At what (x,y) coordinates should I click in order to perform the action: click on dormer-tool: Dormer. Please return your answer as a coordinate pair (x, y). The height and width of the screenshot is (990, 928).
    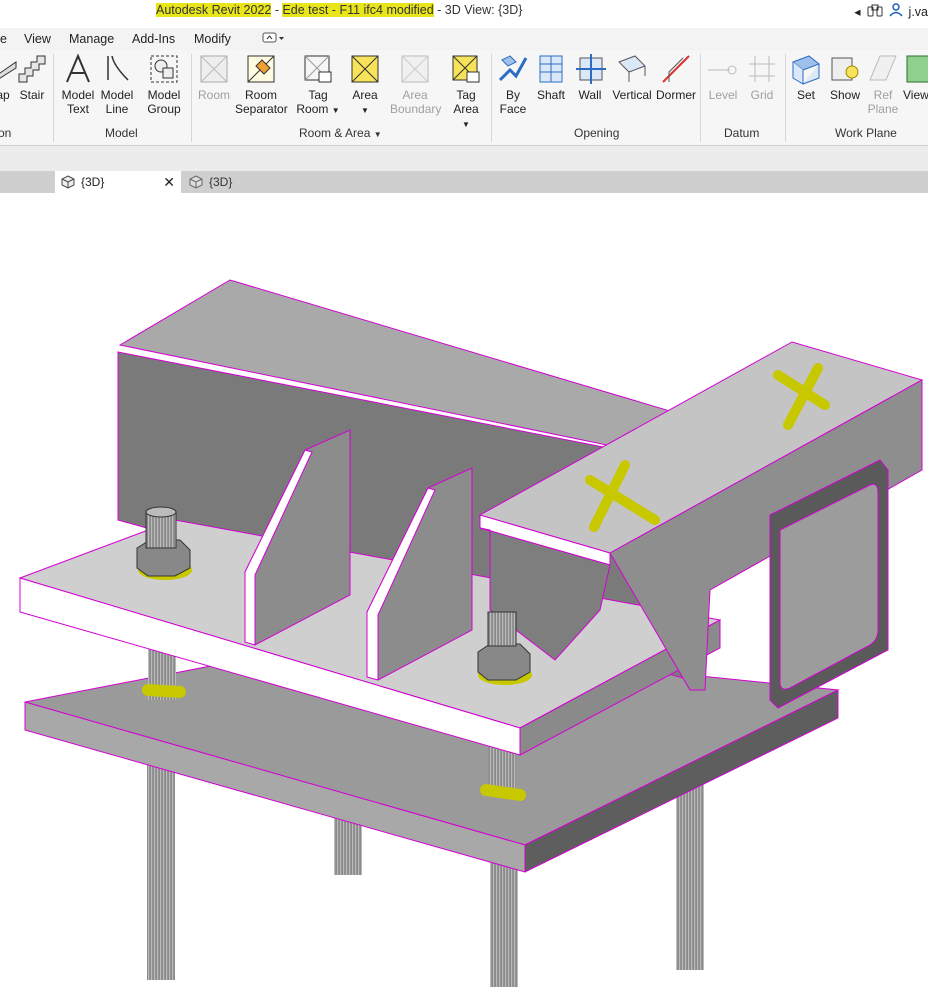
    Looking at the image, I should click on (676, 77).